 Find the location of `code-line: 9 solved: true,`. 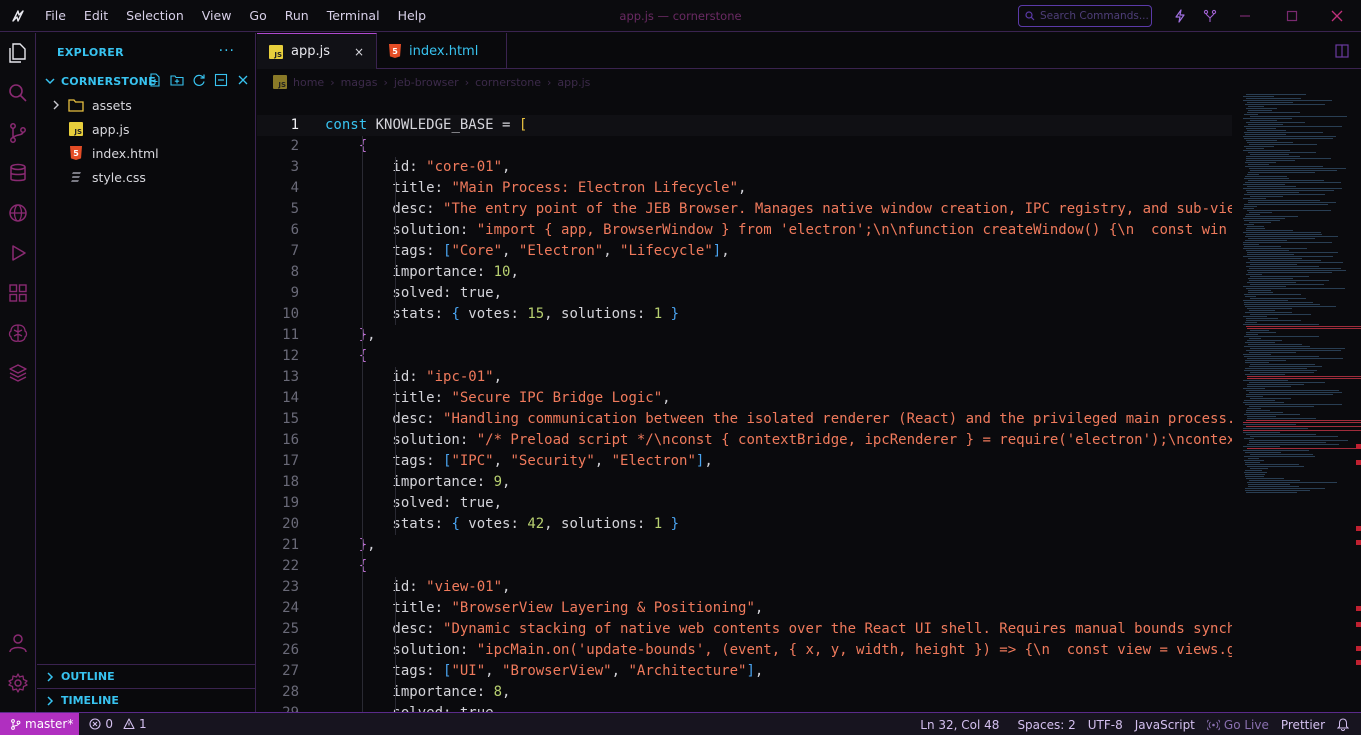

code-line: 9 solved: true, is located at coordinates (744, 293).